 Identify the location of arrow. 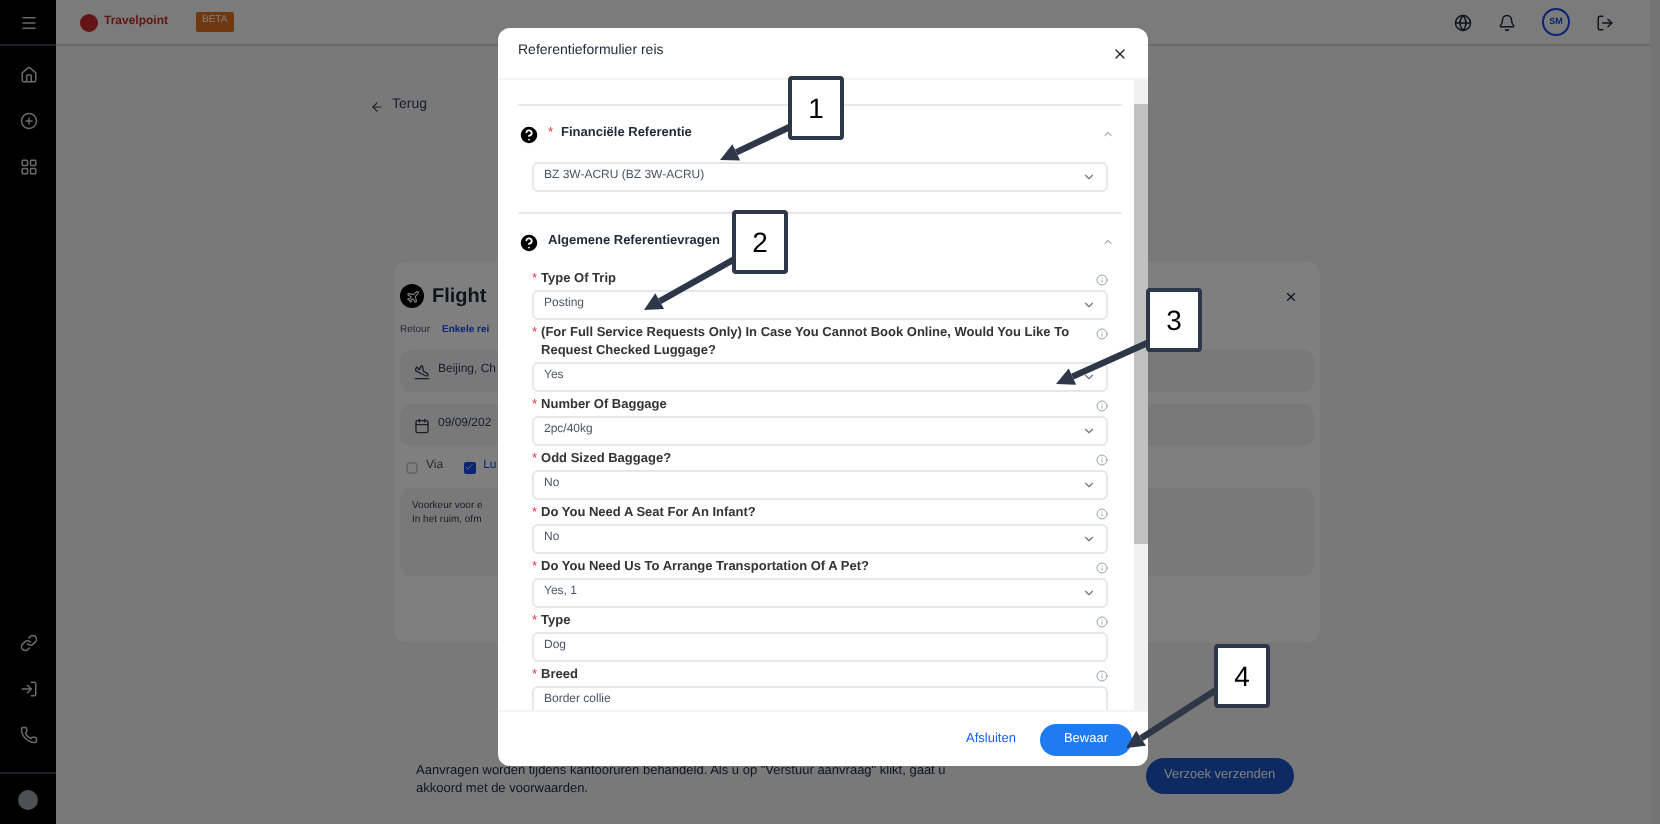
(1172, 717).